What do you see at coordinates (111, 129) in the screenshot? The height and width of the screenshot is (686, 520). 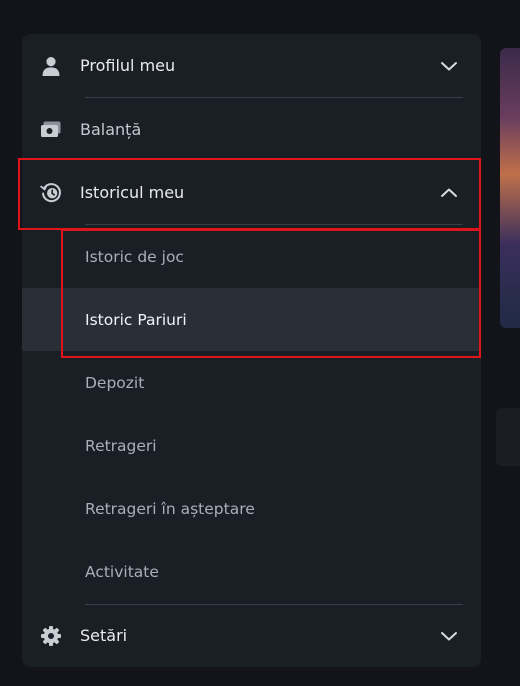 I see `menu-item-balance-label: Balanță` at bounding box center [111, 129].